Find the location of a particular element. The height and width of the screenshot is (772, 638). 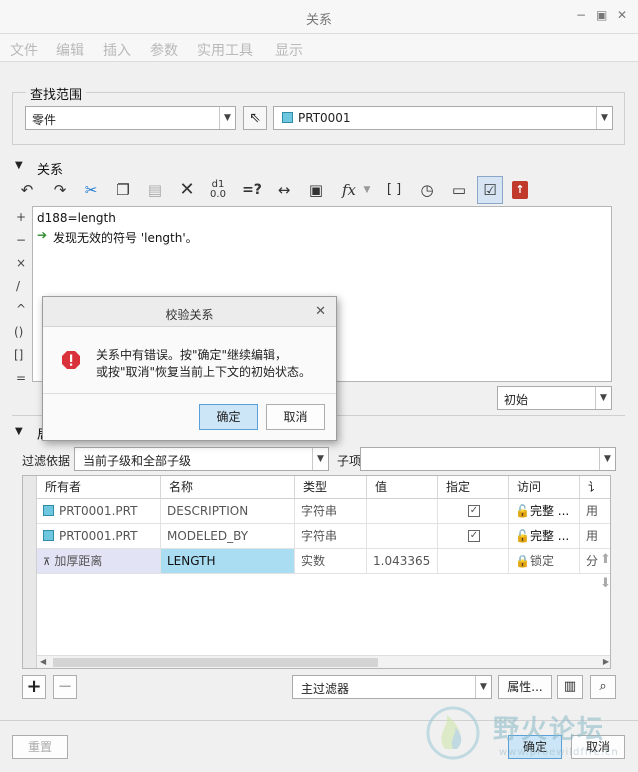

cell-name: LENGTH is located at coordinates (228, 561).